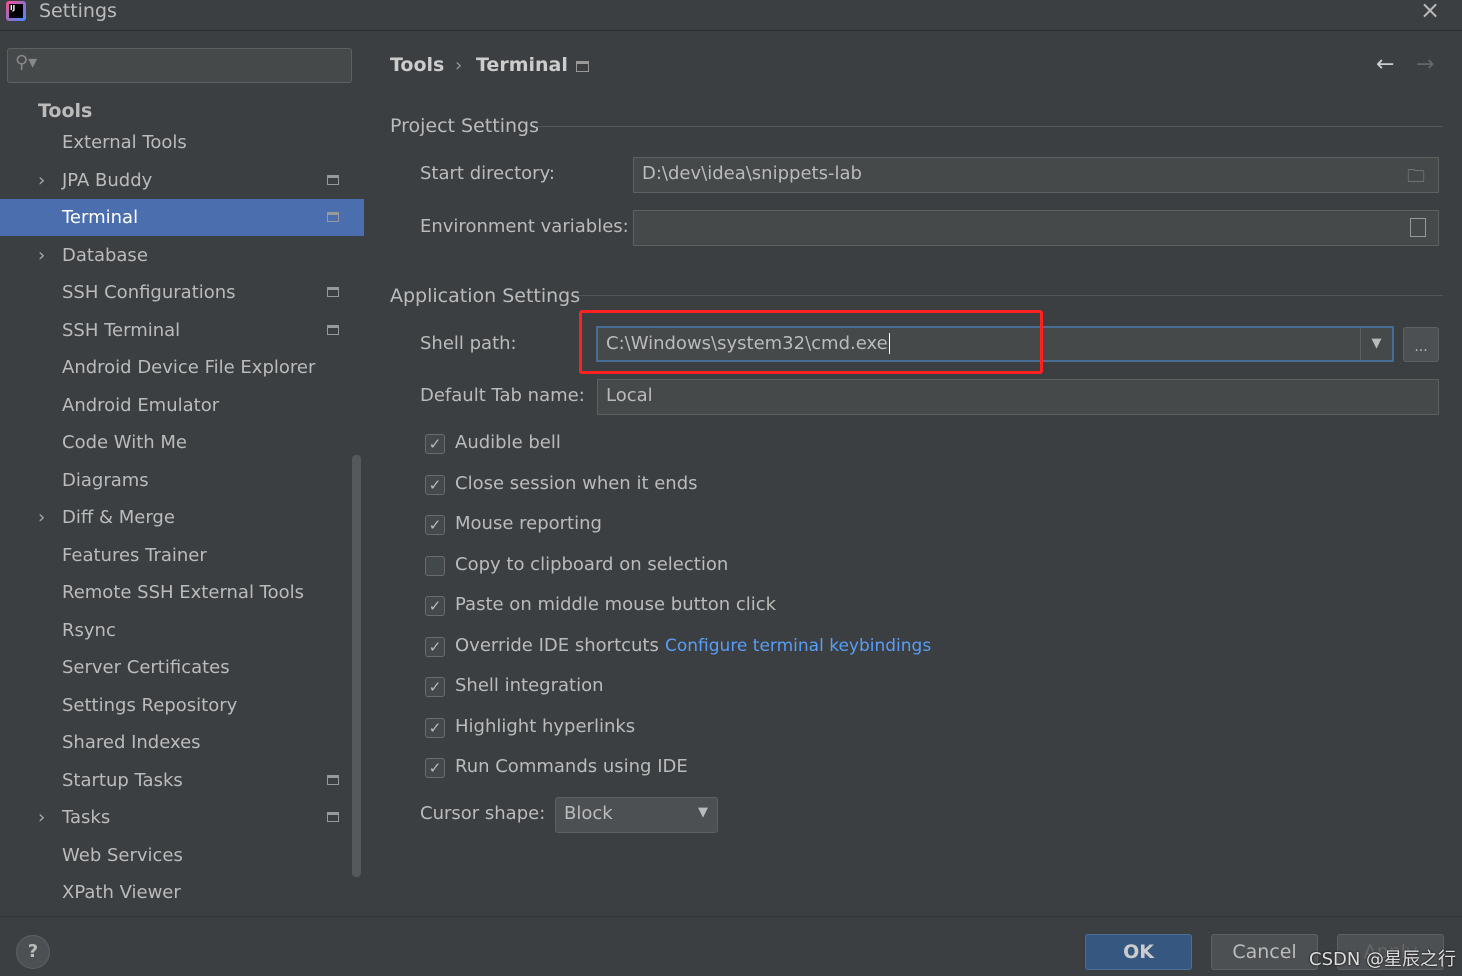  What do you see at coordinates (576, 483) in the screenshot?
I see `checkbox-label: Close session when it ends` at bounding box center [576, 483].